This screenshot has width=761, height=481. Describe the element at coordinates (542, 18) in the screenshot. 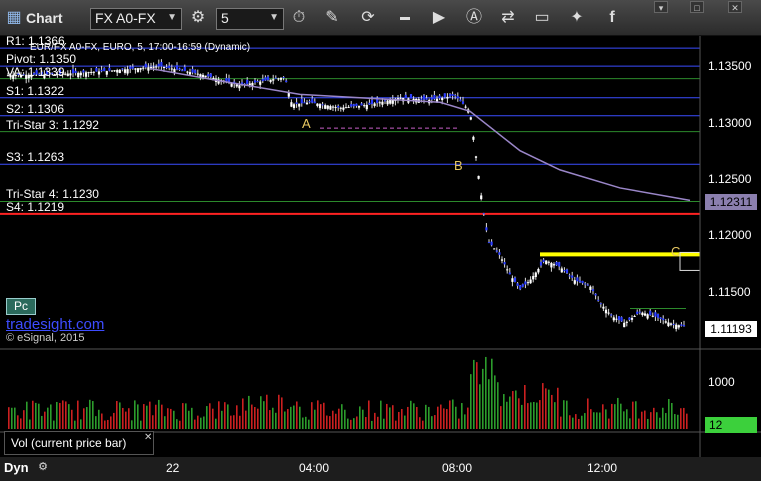

I see `comment-icon: ▭` at that location.